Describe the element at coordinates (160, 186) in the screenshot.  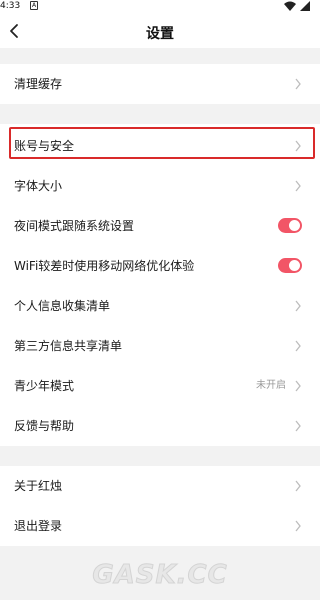
I see `setting-row-font-size: 字体大小` at that location.